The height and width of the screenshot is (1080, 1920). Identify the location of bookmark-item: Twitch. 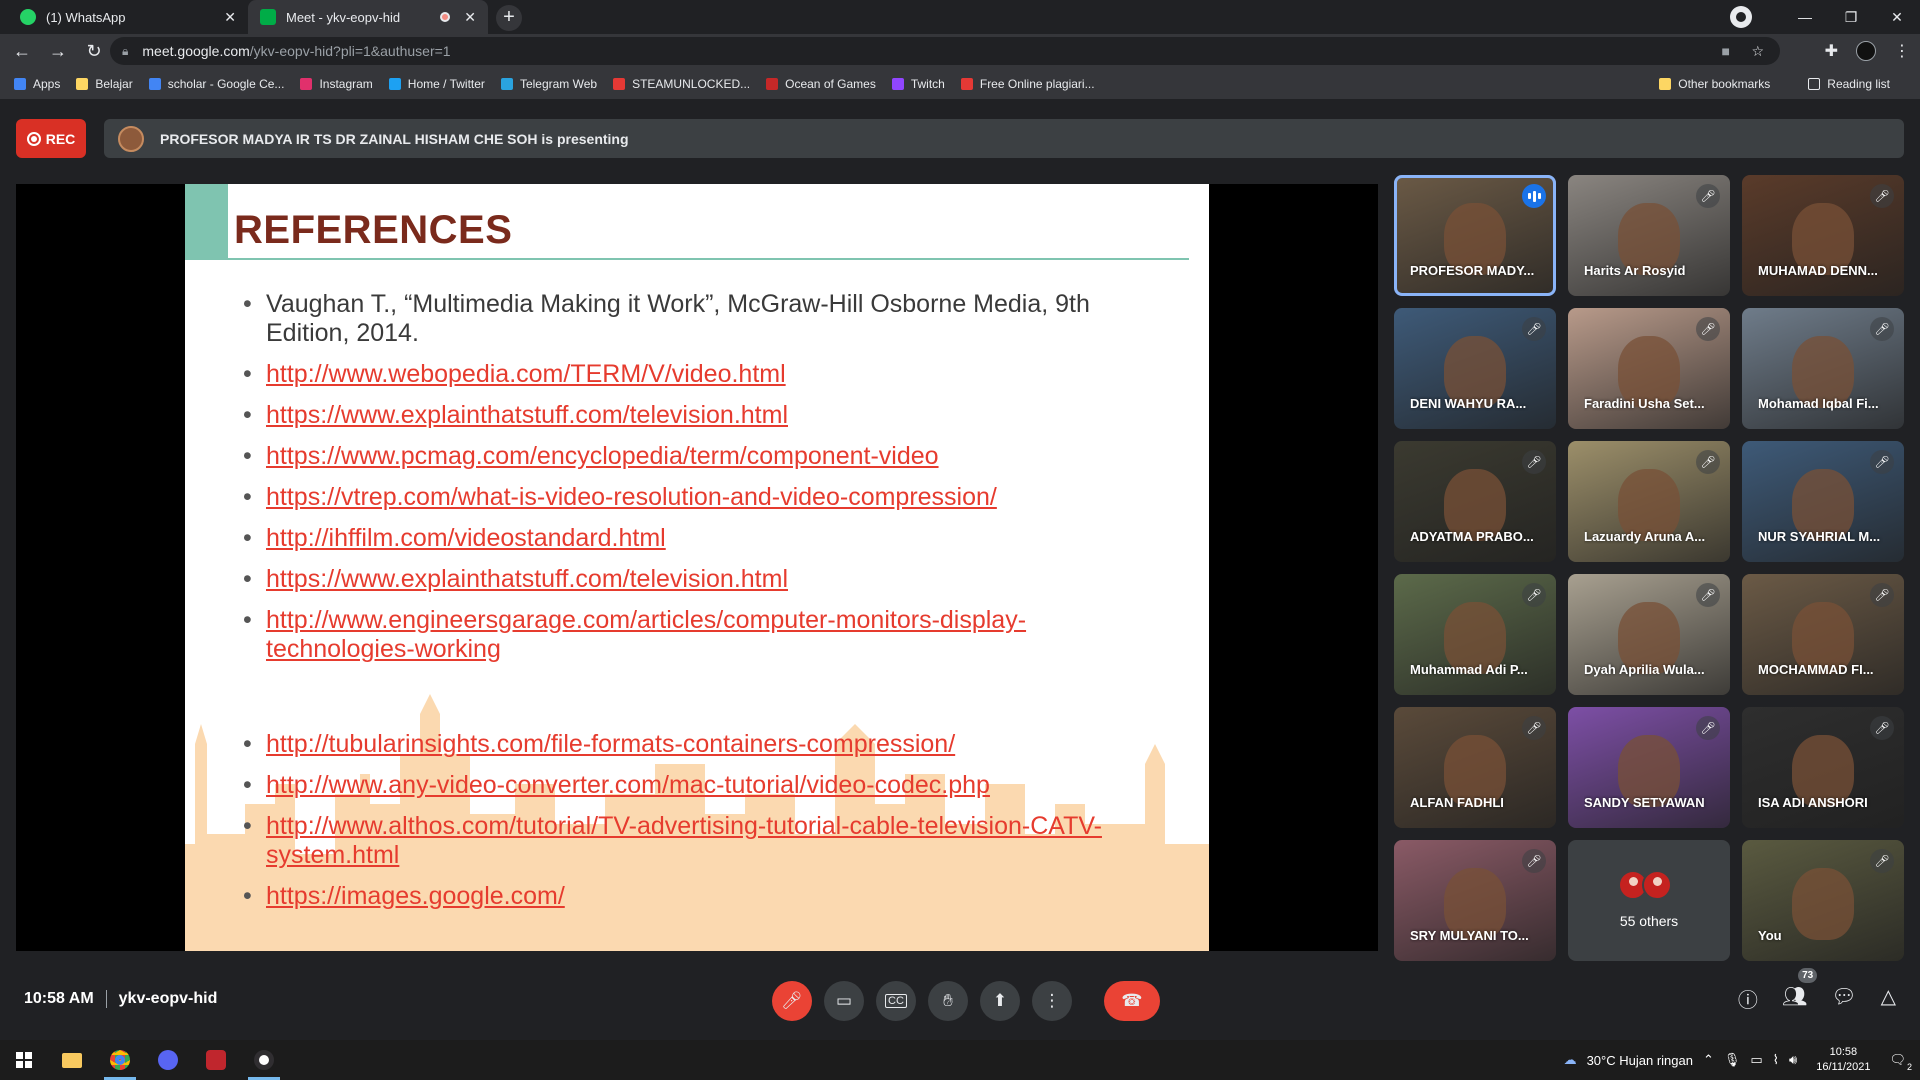
(918, 84).